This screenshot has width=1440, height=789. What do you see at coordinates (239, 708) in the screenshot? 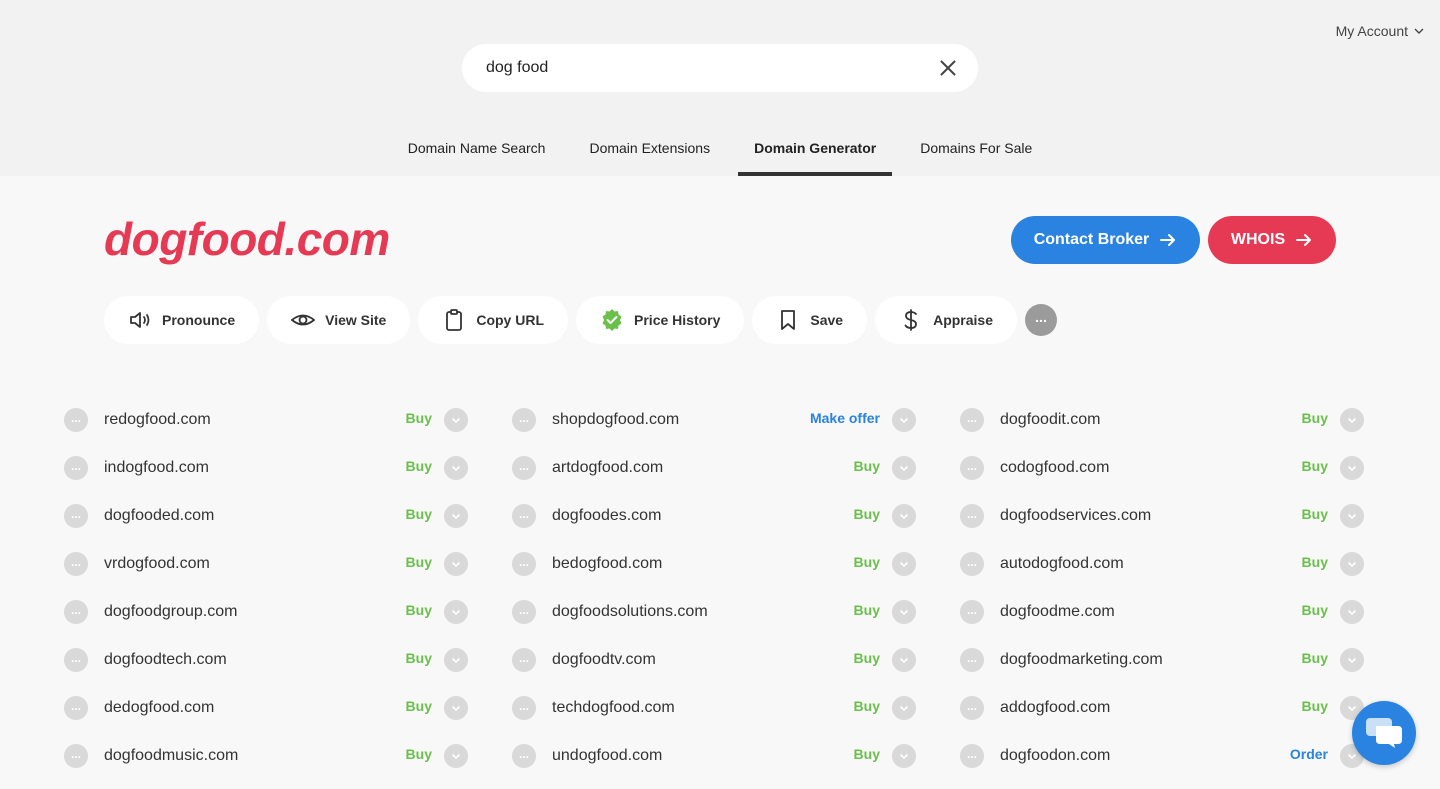
I see `domain-name: dedogfood.com` at bounding box center [239, 708].